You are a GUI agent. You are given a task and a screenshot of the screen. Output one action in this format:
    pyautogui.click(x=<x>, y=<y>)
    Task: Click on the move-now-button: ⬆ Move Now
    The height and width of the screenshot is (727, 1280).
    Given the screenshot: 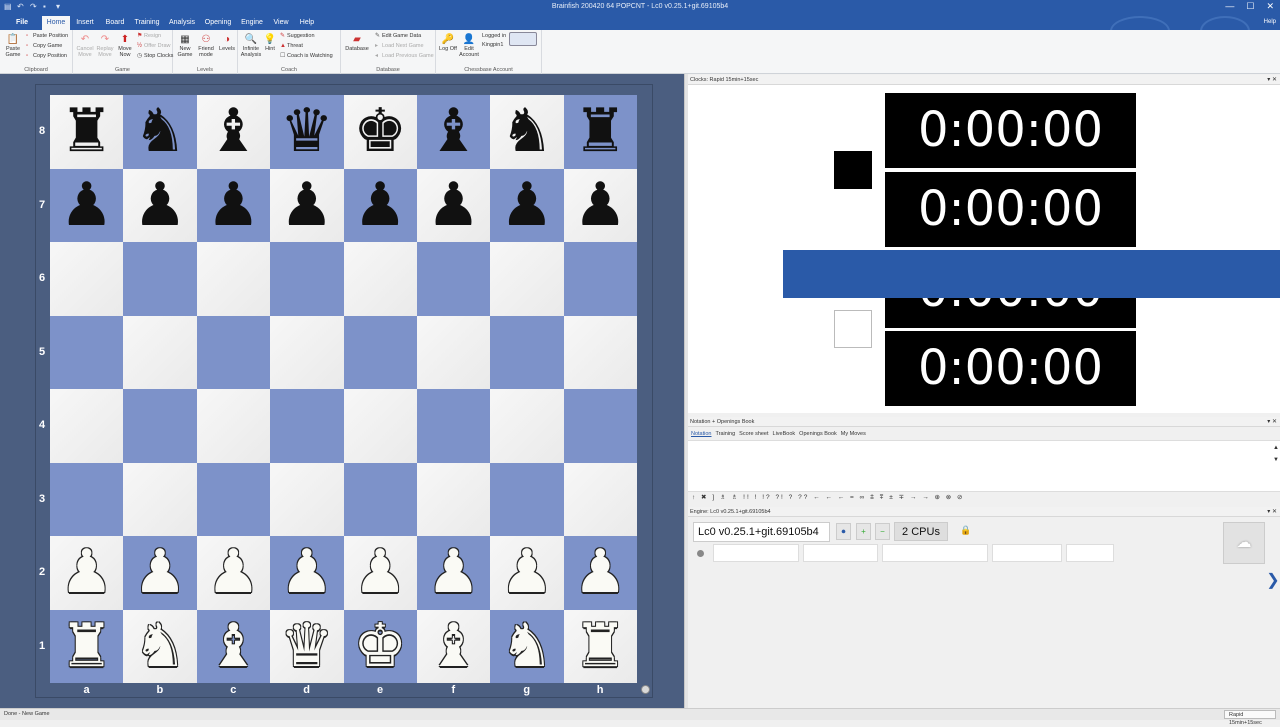 What is the action you would take?
    pyautogui.click(x=125, y=46)
    